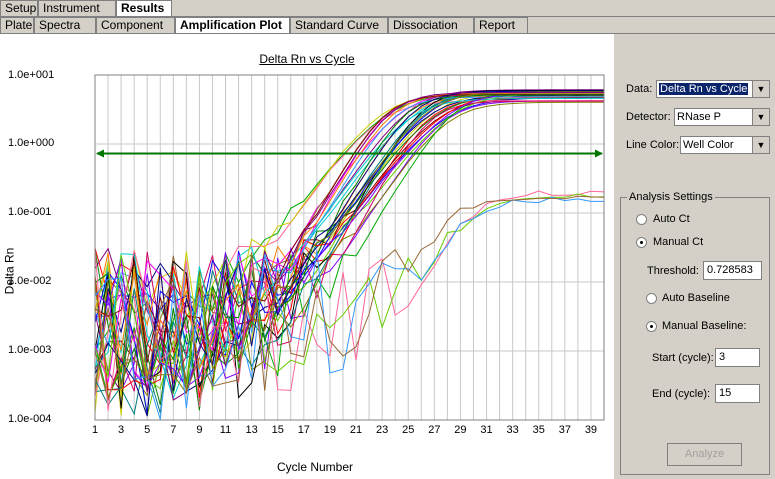 The image size is (775, 479). What do you see at coordinates (704, 89) in the screenshot?
I see `data-select-value: Delta Rn vs Cycle` at bounding box center [704, 89].